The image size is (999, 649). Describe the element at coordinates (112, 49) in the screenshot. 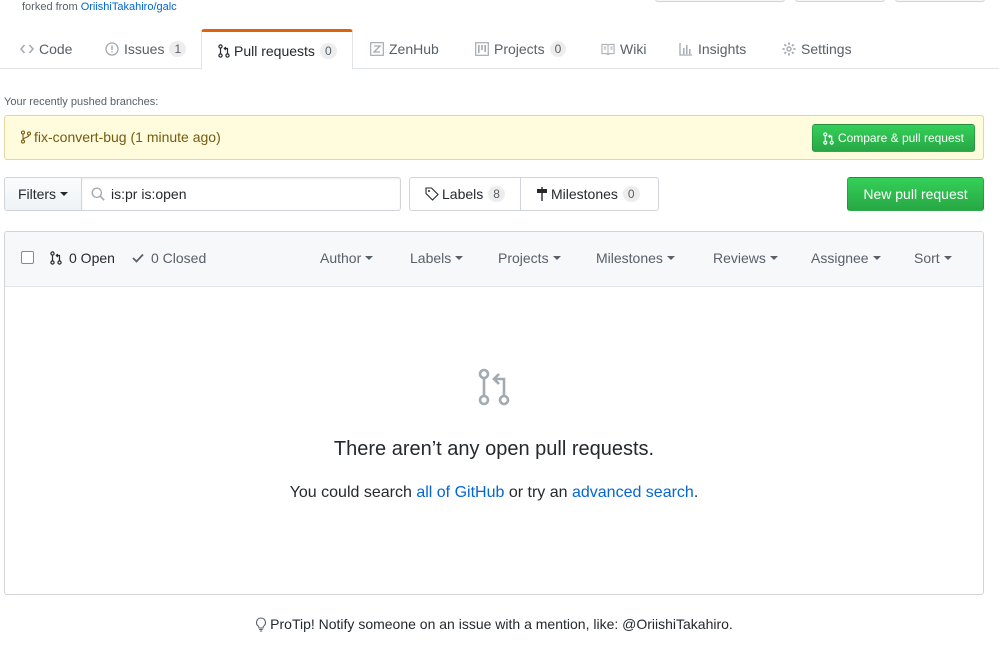

I see `issue-icon` at that location.